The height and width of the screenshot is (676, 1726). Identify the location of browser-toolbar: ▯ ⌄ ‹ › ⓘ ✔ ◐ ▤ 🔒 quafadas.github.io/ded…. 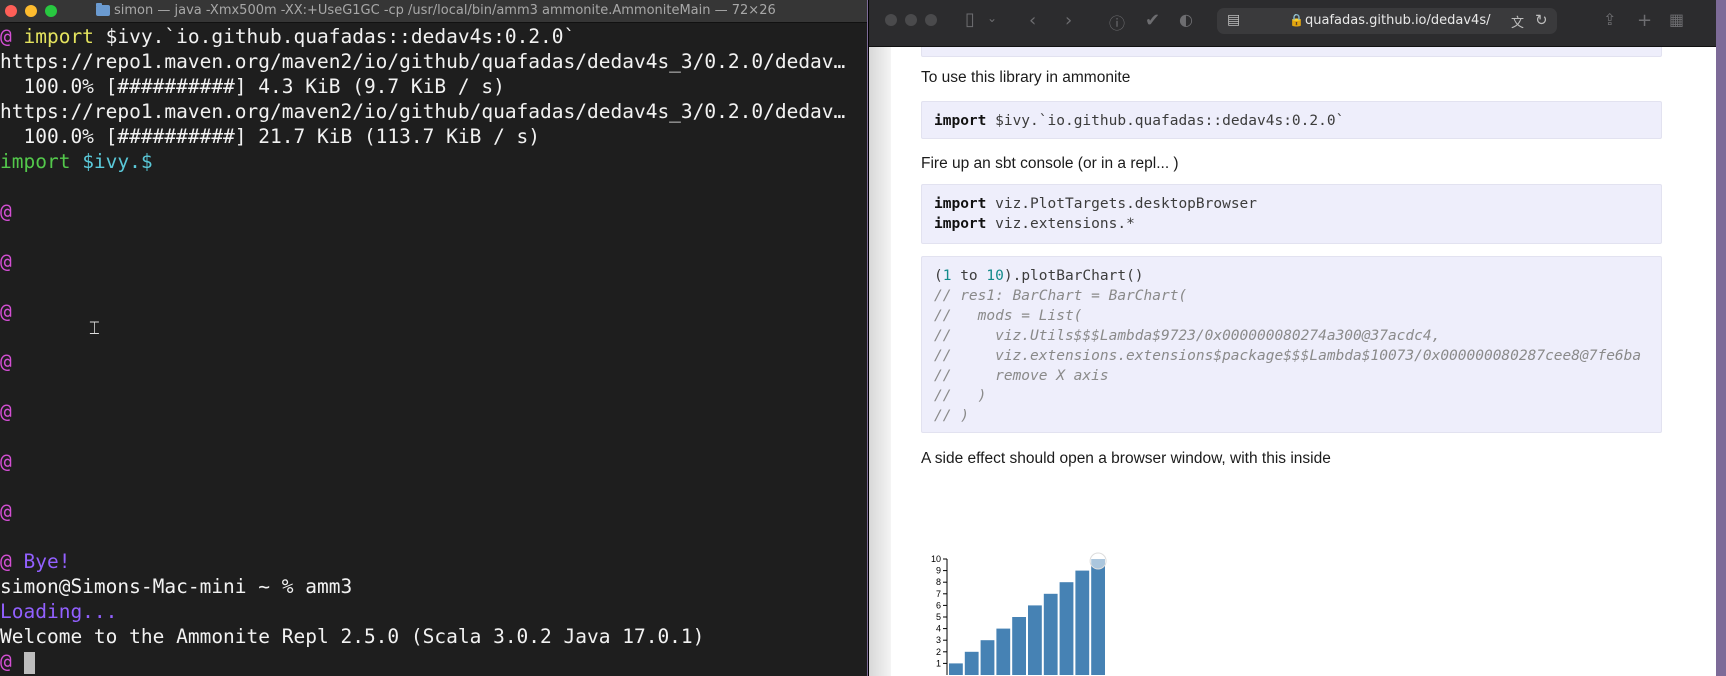
(1292, 23).